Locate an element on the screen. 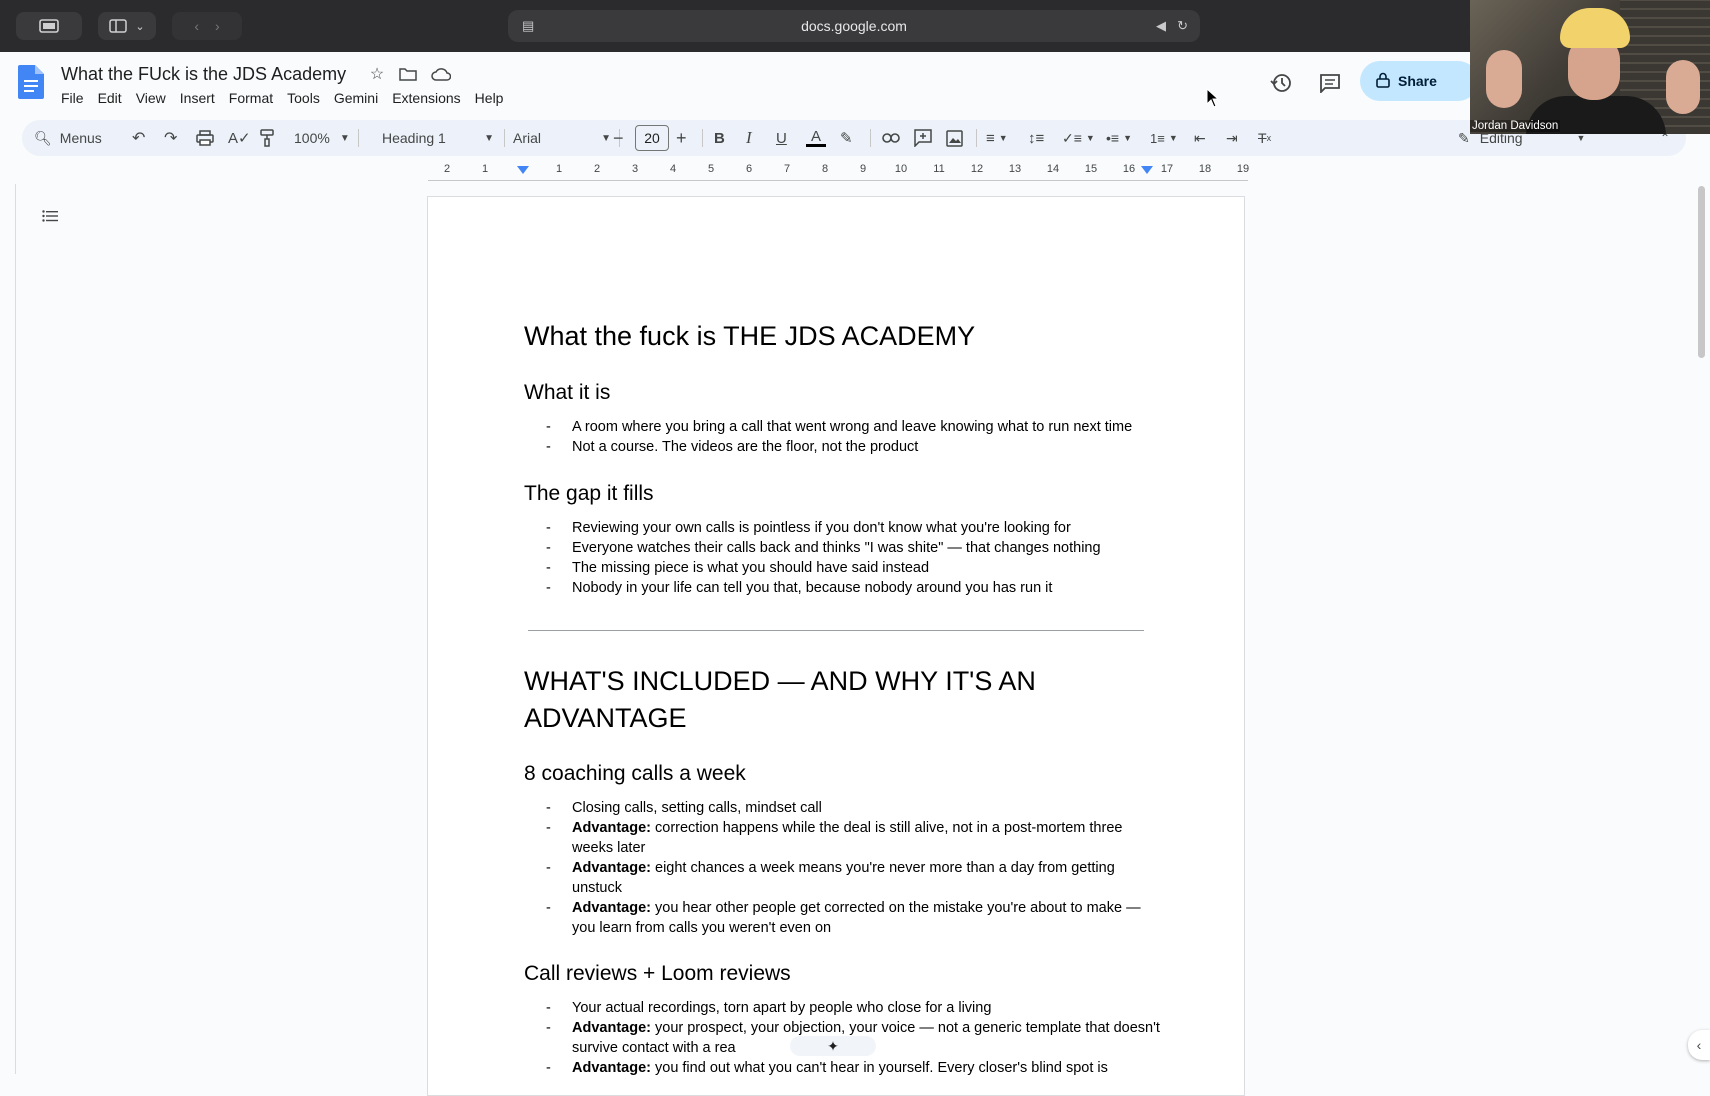 The width and height of the screenshot is (1710, 1096). bulleted-list-icon: •≡ ▼ is located at coordinates (1119, 138).